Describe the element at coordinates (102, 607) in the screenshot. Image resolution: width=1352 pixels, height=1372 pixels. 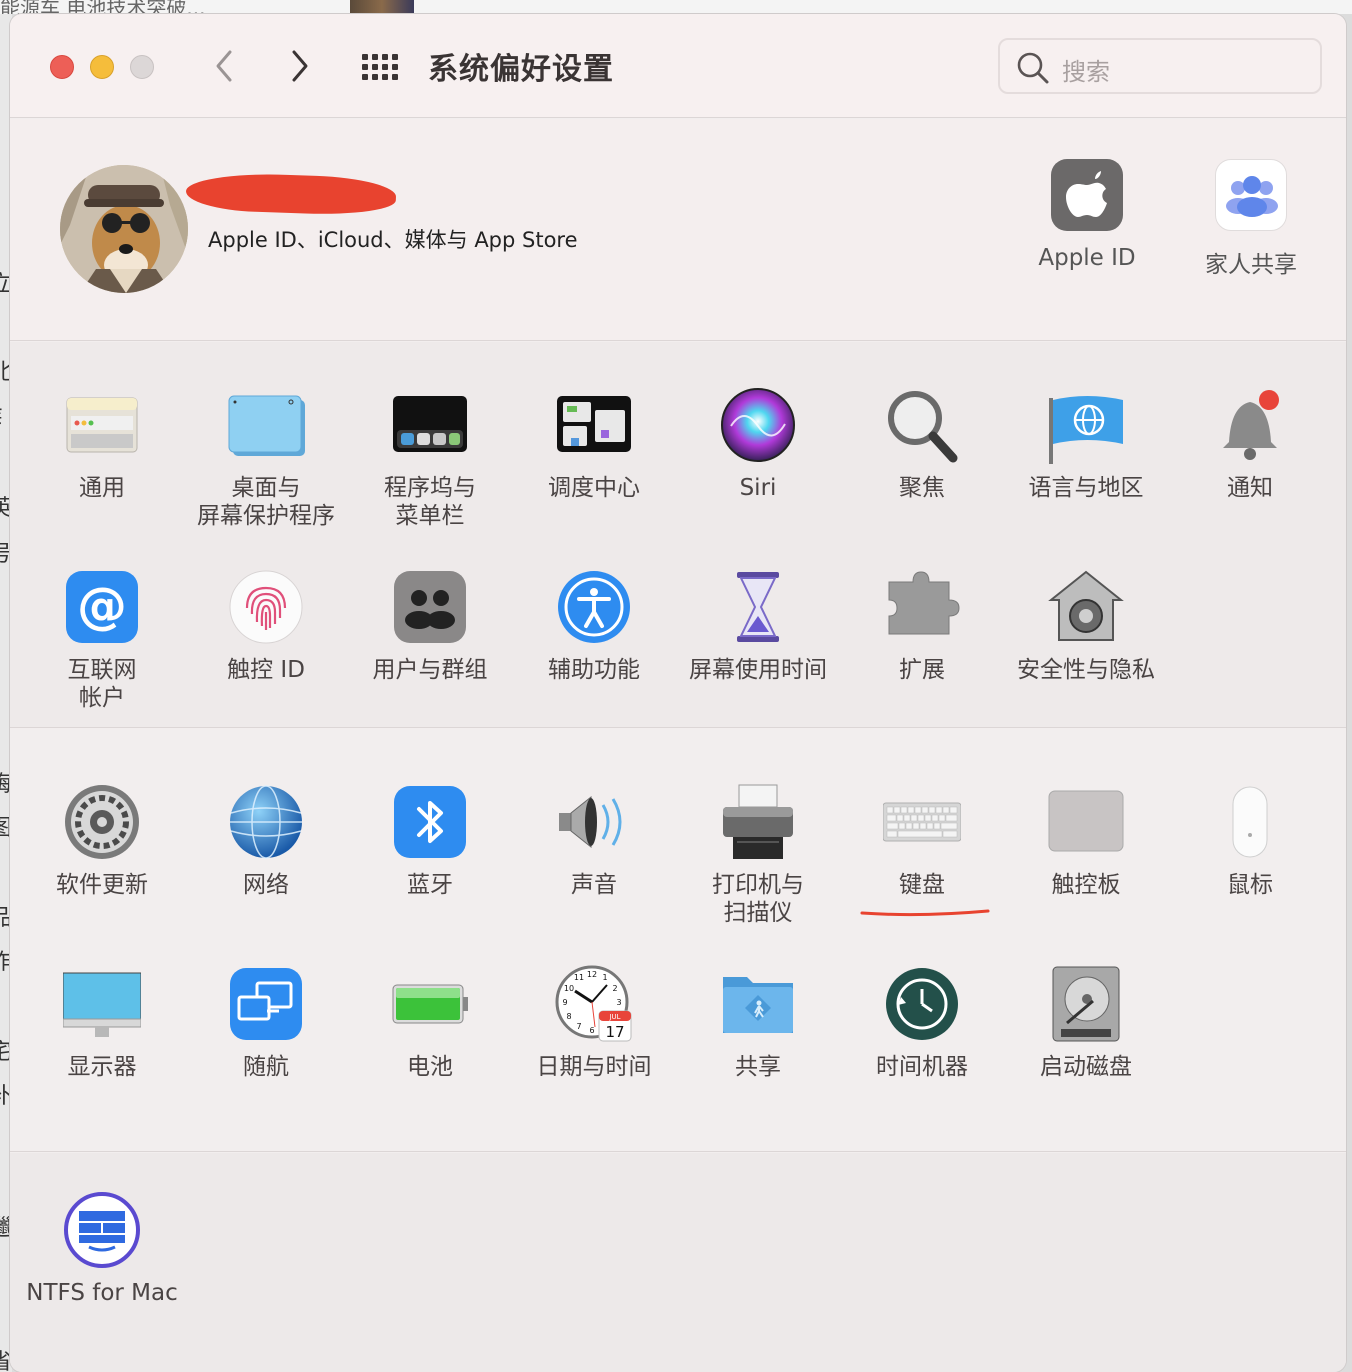
I see `internet-accounts-icon: @` at that location.